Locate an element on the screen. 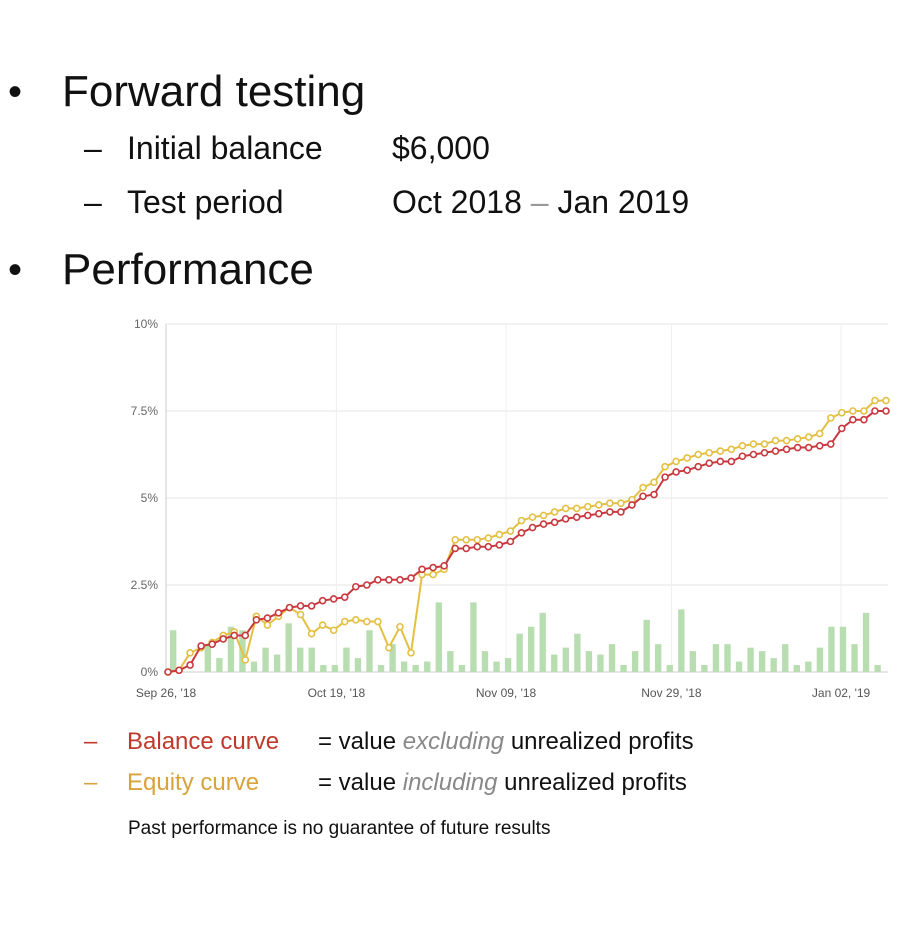  legend-balance-desc-prefix: = value is located at coordinates (357, 741).